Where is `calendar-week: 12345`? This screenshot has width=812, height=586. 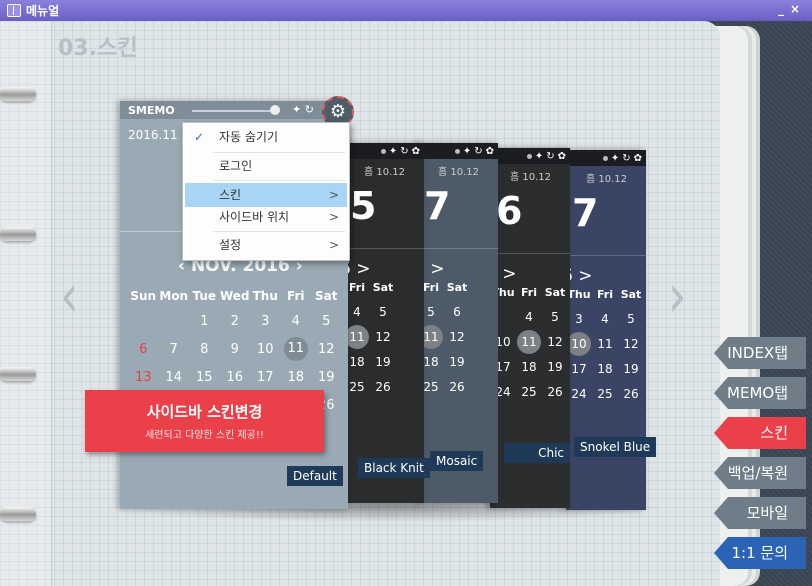
calendar-week: 12345 is located at coordinates (265, 321).